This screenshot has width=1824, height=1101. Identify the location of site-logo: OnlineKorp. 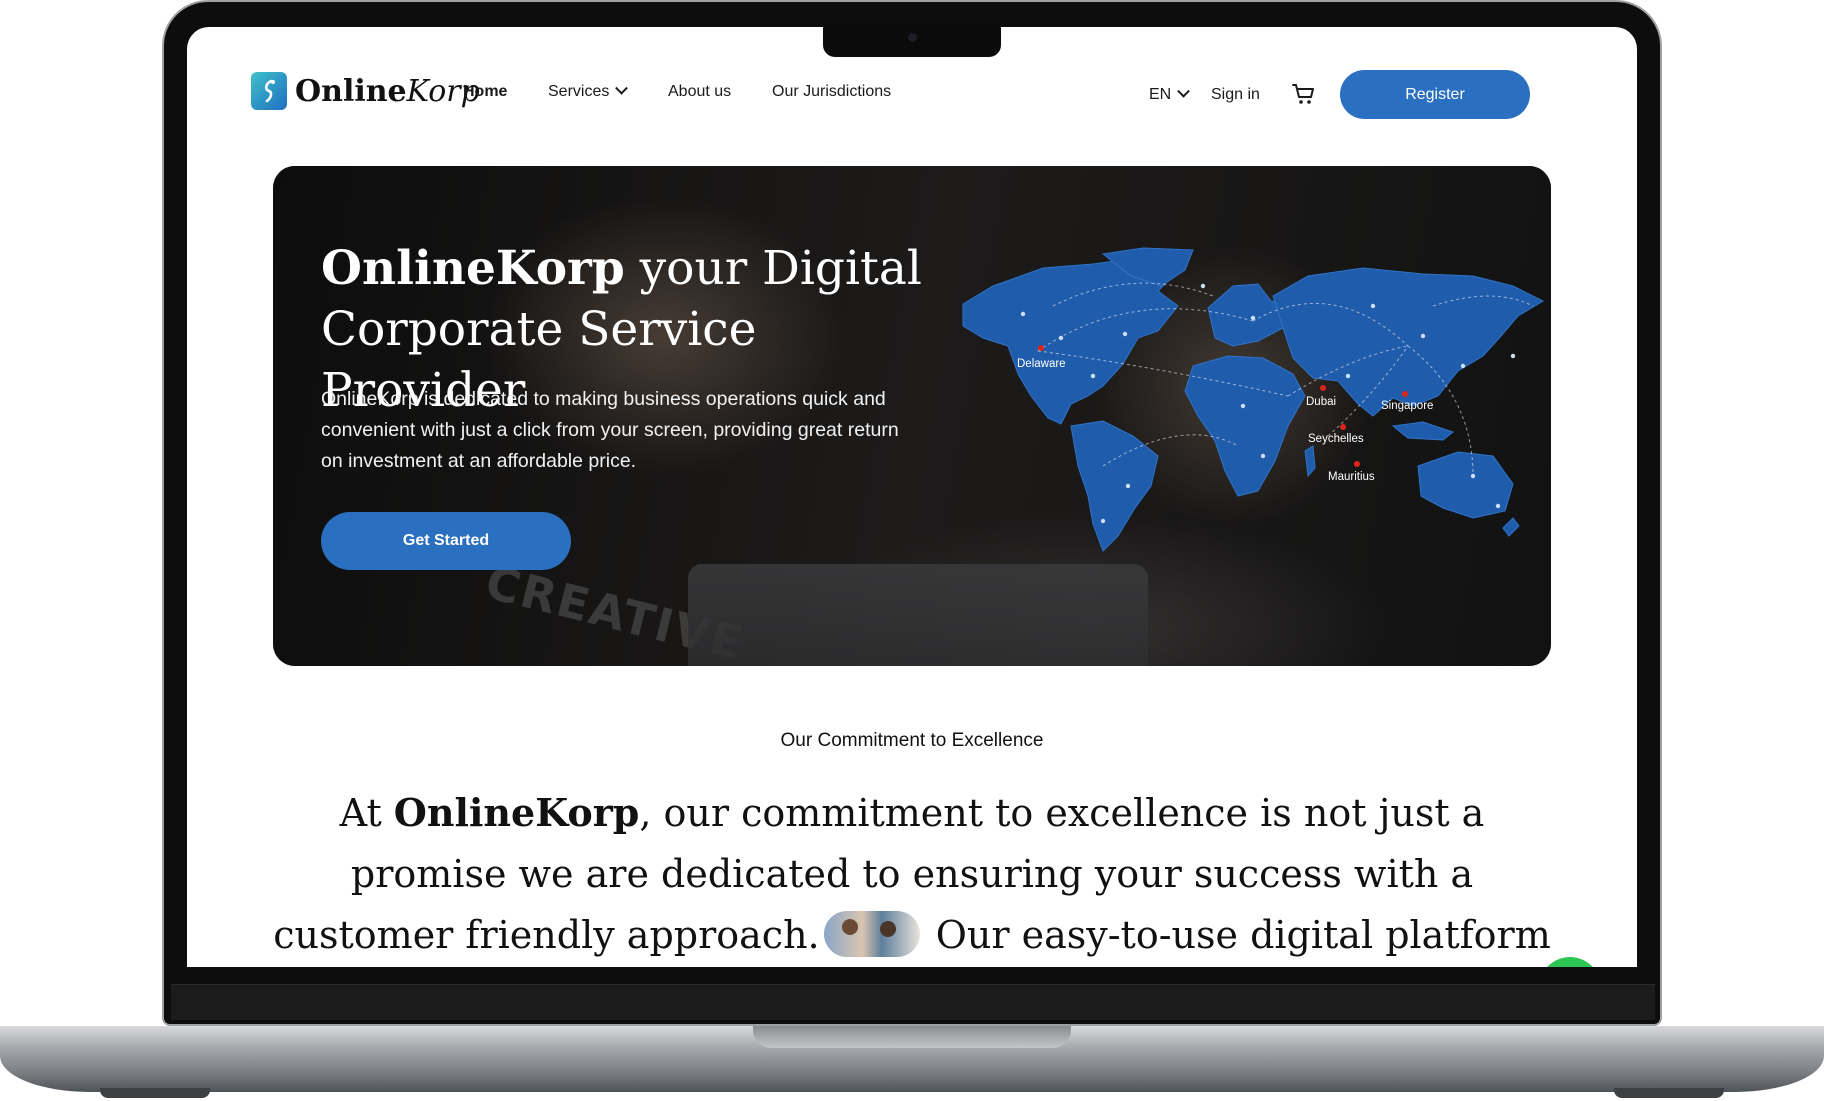
(365, 91).